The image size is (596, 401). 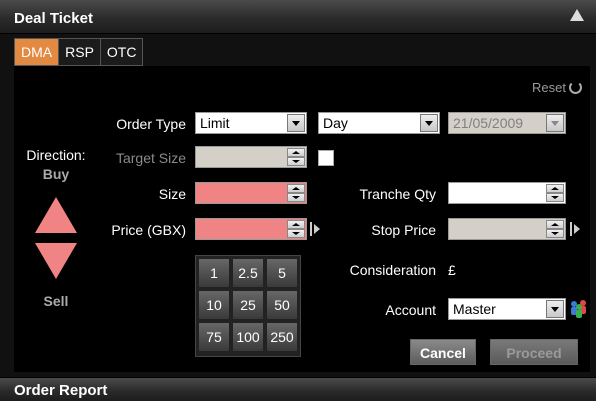 I want to click on tranche-qty-stepper, so click(x=555, y=193).